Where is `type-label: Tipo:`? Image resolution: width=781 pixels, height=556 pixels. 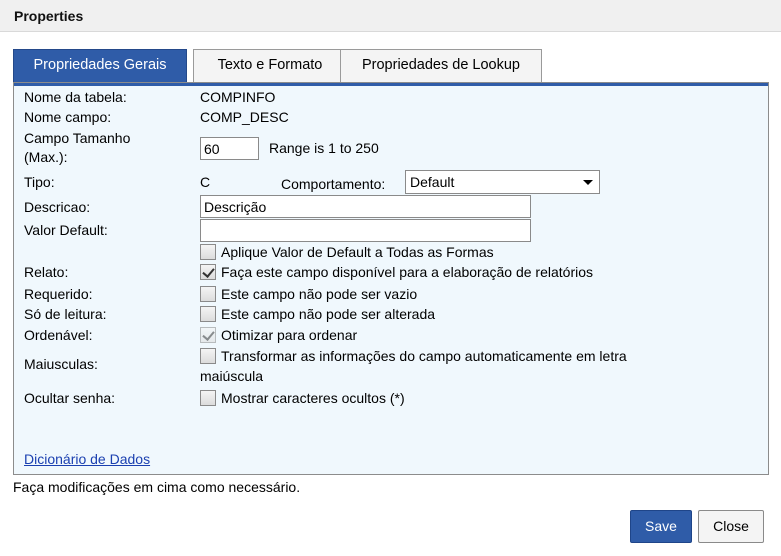
type-label: Tipo: is located at coordinates (39, 182).